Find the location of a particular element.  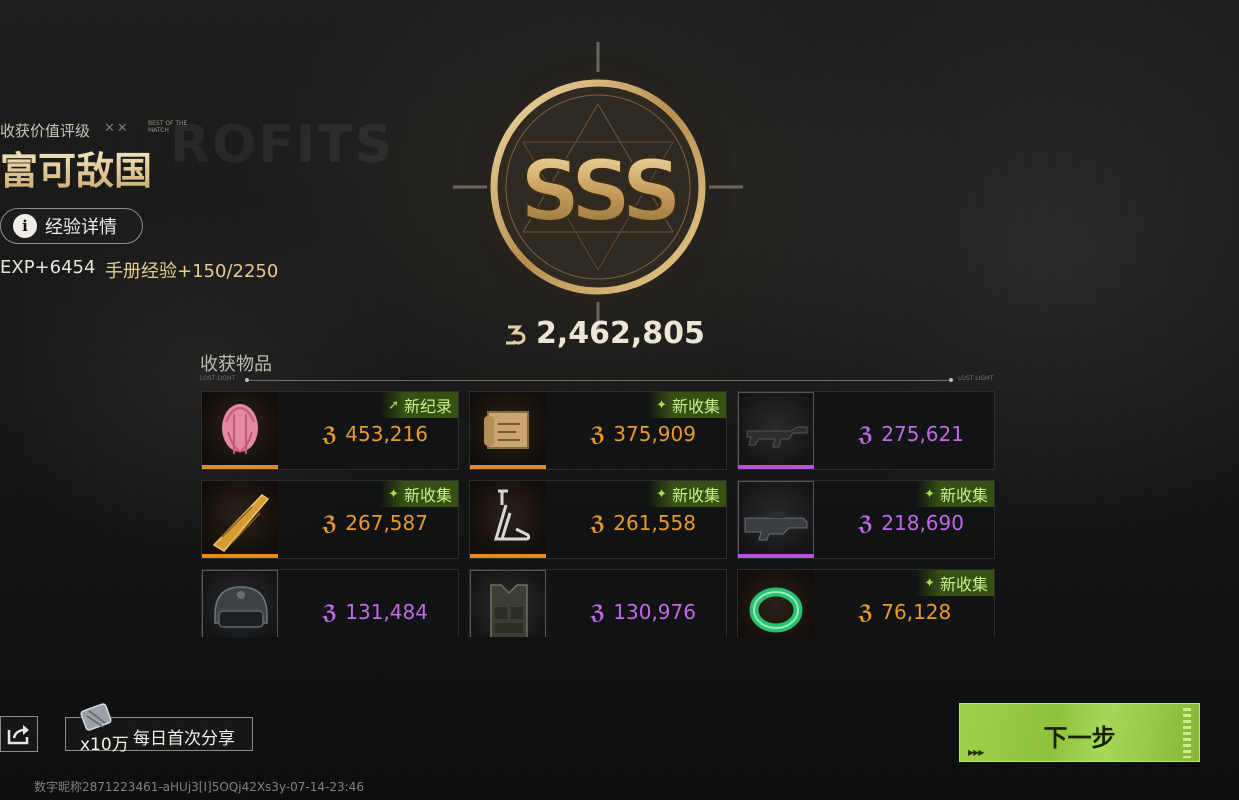

item-value-row: ℨ 267,587 is located at coordinates (375, 523).